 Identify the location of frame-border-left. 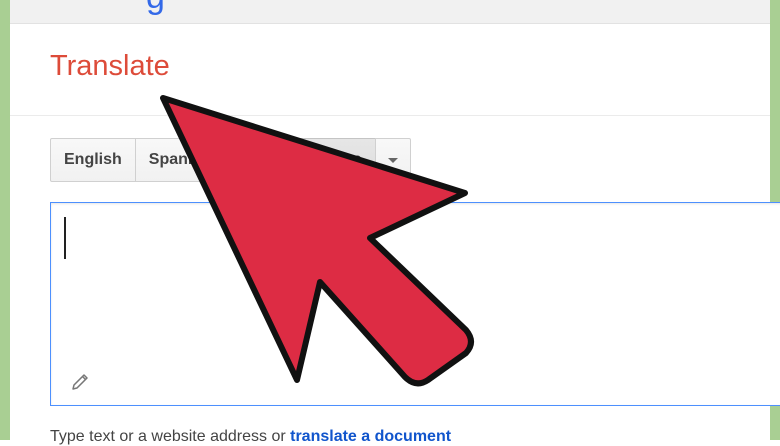
(5, 220).